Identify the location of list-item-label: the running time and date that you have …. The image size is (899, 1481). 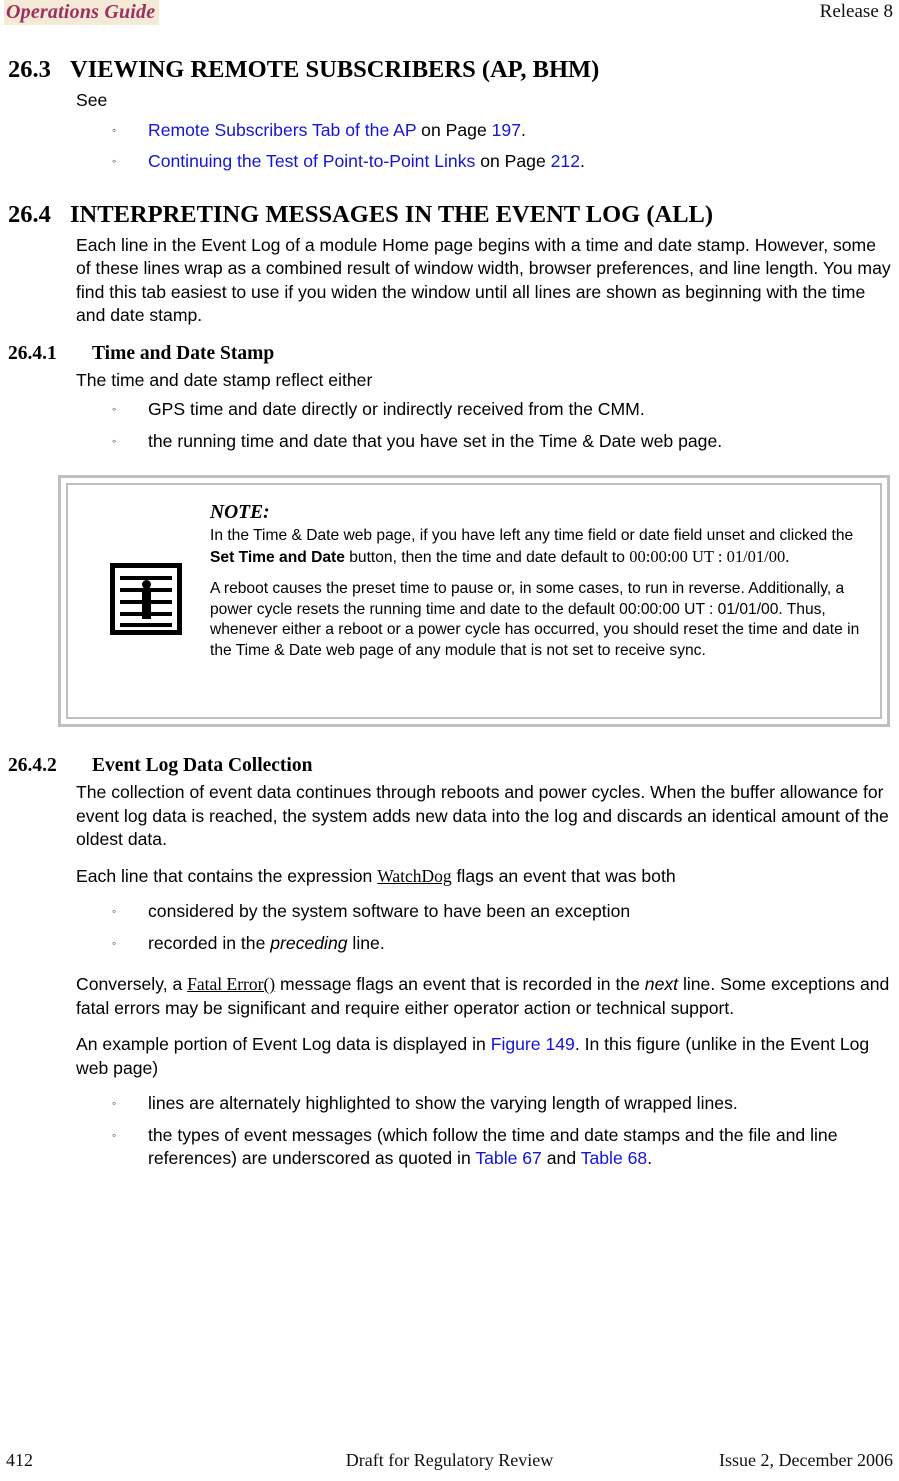
(435, 440).